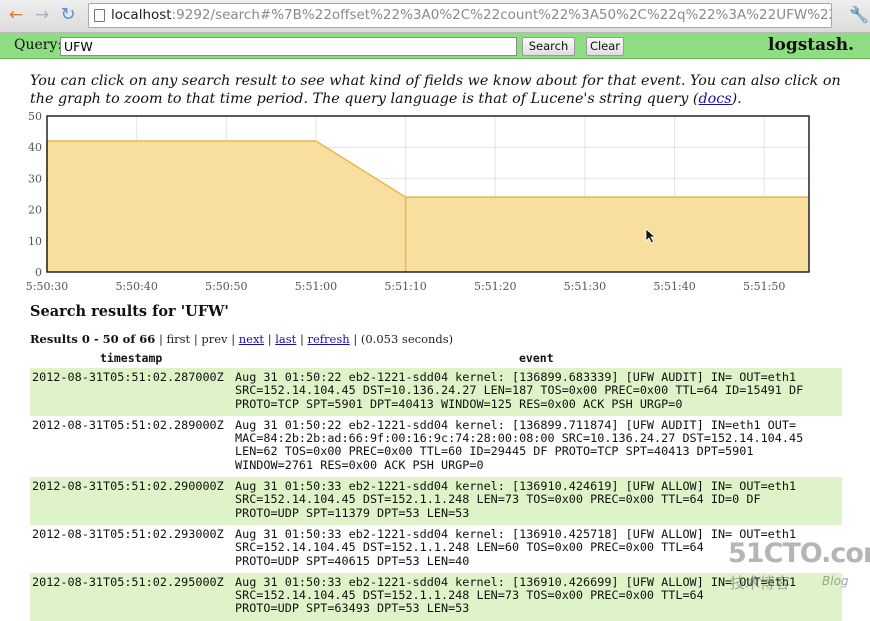  What do you see at coordinates (128, 533) in the screenshot?
I see `row-timestamp: 2012-08-31T05:51:02.293000Z` at bounding box center [128, 533].